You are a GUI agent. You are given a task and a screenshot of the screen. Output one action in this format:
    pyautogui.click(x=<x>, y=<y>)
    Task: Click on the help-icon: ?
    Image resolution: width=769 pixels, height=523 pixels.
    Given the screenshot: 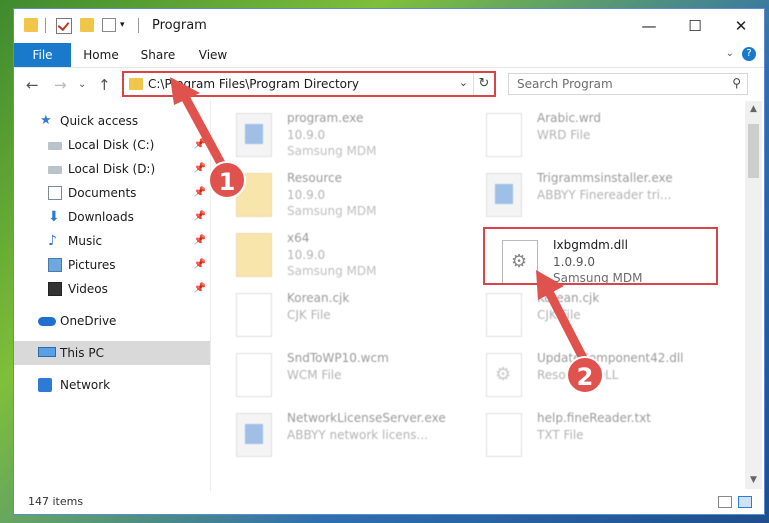 What is the action you would take?
    pyautogui.click(x=749, y=54)
    